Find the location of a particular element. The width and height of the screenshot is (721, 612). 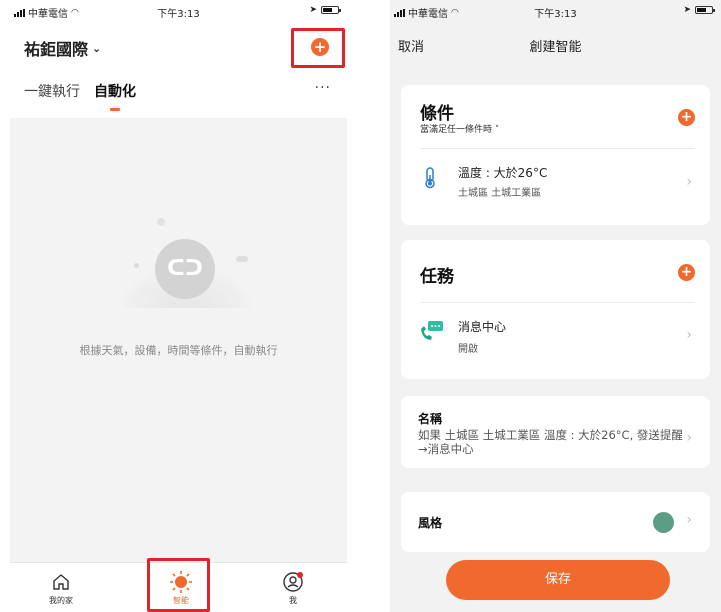

dot-decoration is located at coordinates (136, 265).